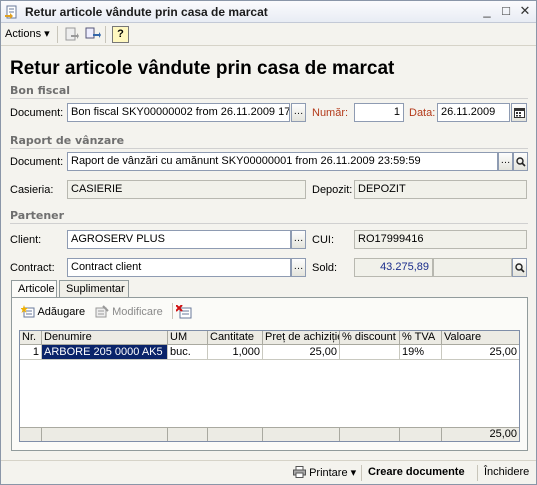 This screenshot has height=485, width=537. Describe the element at coordinates (301, 352) in the screenshot. I see `cell-pret: 25,00` at that location.